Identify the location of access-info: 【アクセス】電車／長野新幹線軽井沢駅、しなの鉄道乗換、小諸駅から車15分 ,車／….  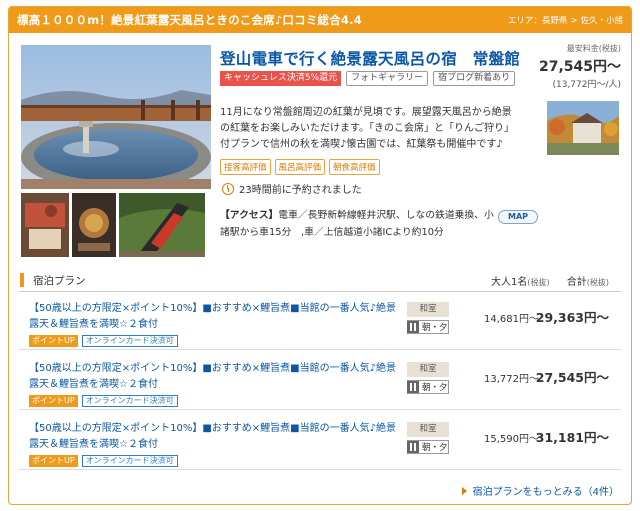
(357, 224).